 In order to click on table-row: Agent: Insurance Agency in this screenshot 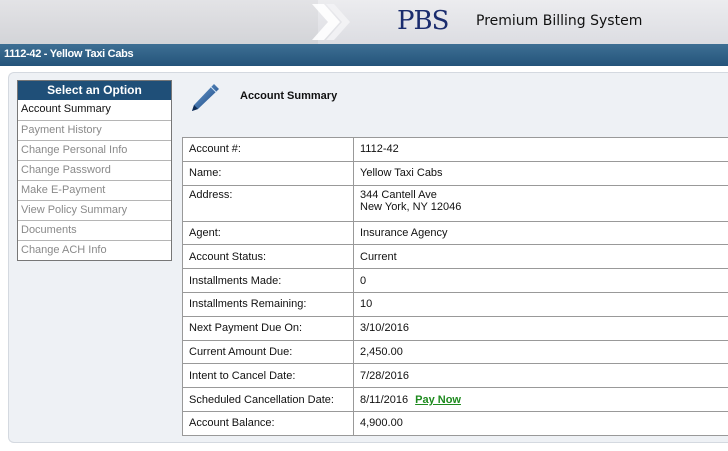, I will do `click(455, 233)`.